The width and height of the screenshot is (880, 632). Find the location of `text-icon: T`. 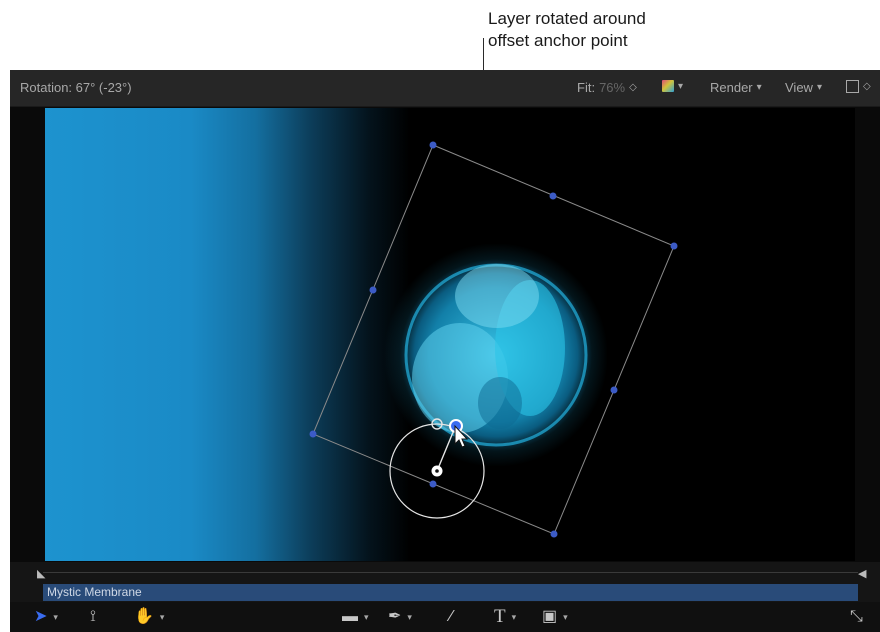

text-icon: T is located at coordinates (500, 616).